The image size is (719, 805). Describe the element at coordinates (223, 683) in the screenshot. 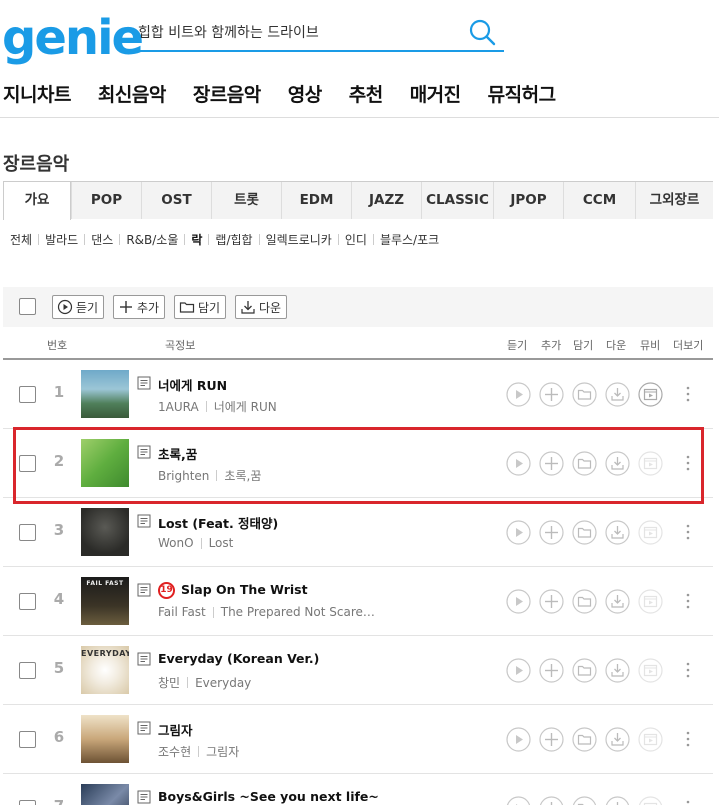

I see `album-link: Everyday` at that location.